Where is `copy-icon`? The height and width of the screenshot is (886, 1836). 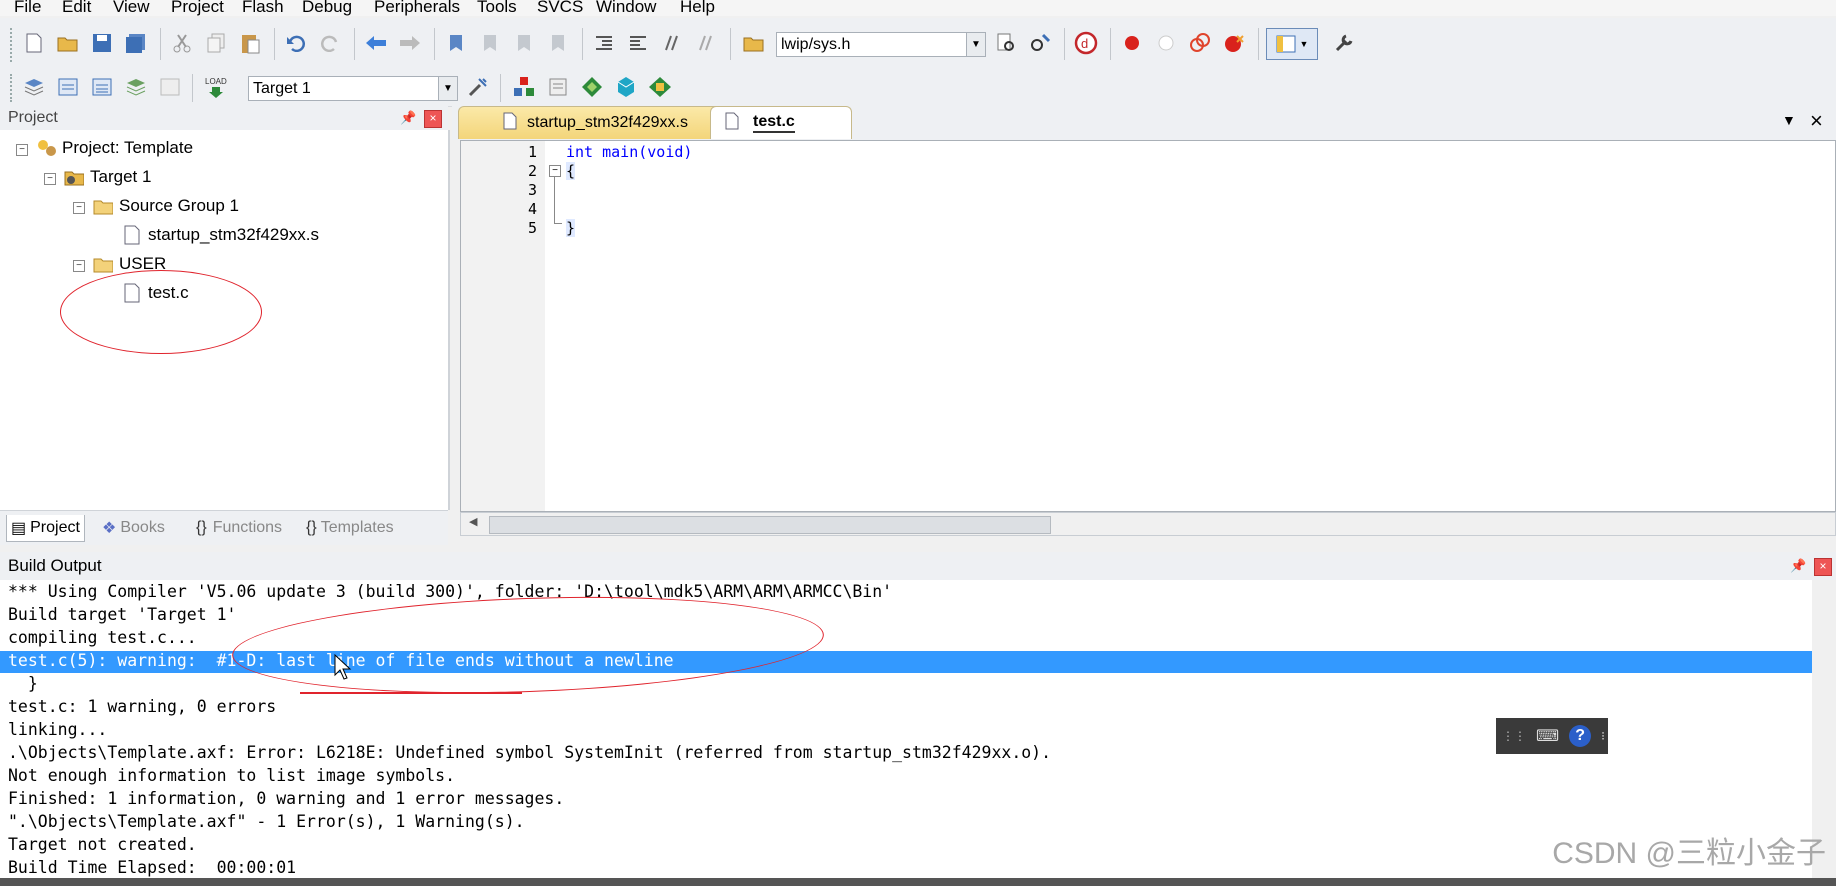
copy-icon is located at coordinates (216, 43).